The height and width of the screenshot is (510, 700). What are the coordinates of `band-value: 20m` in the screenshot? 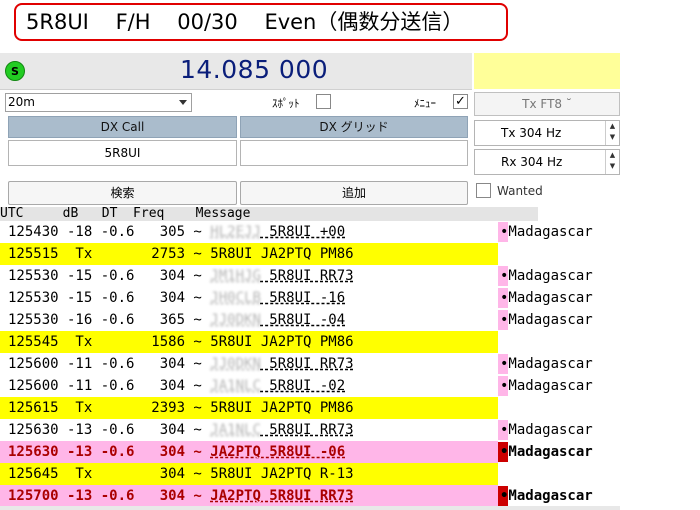 It's located at (21, 102).